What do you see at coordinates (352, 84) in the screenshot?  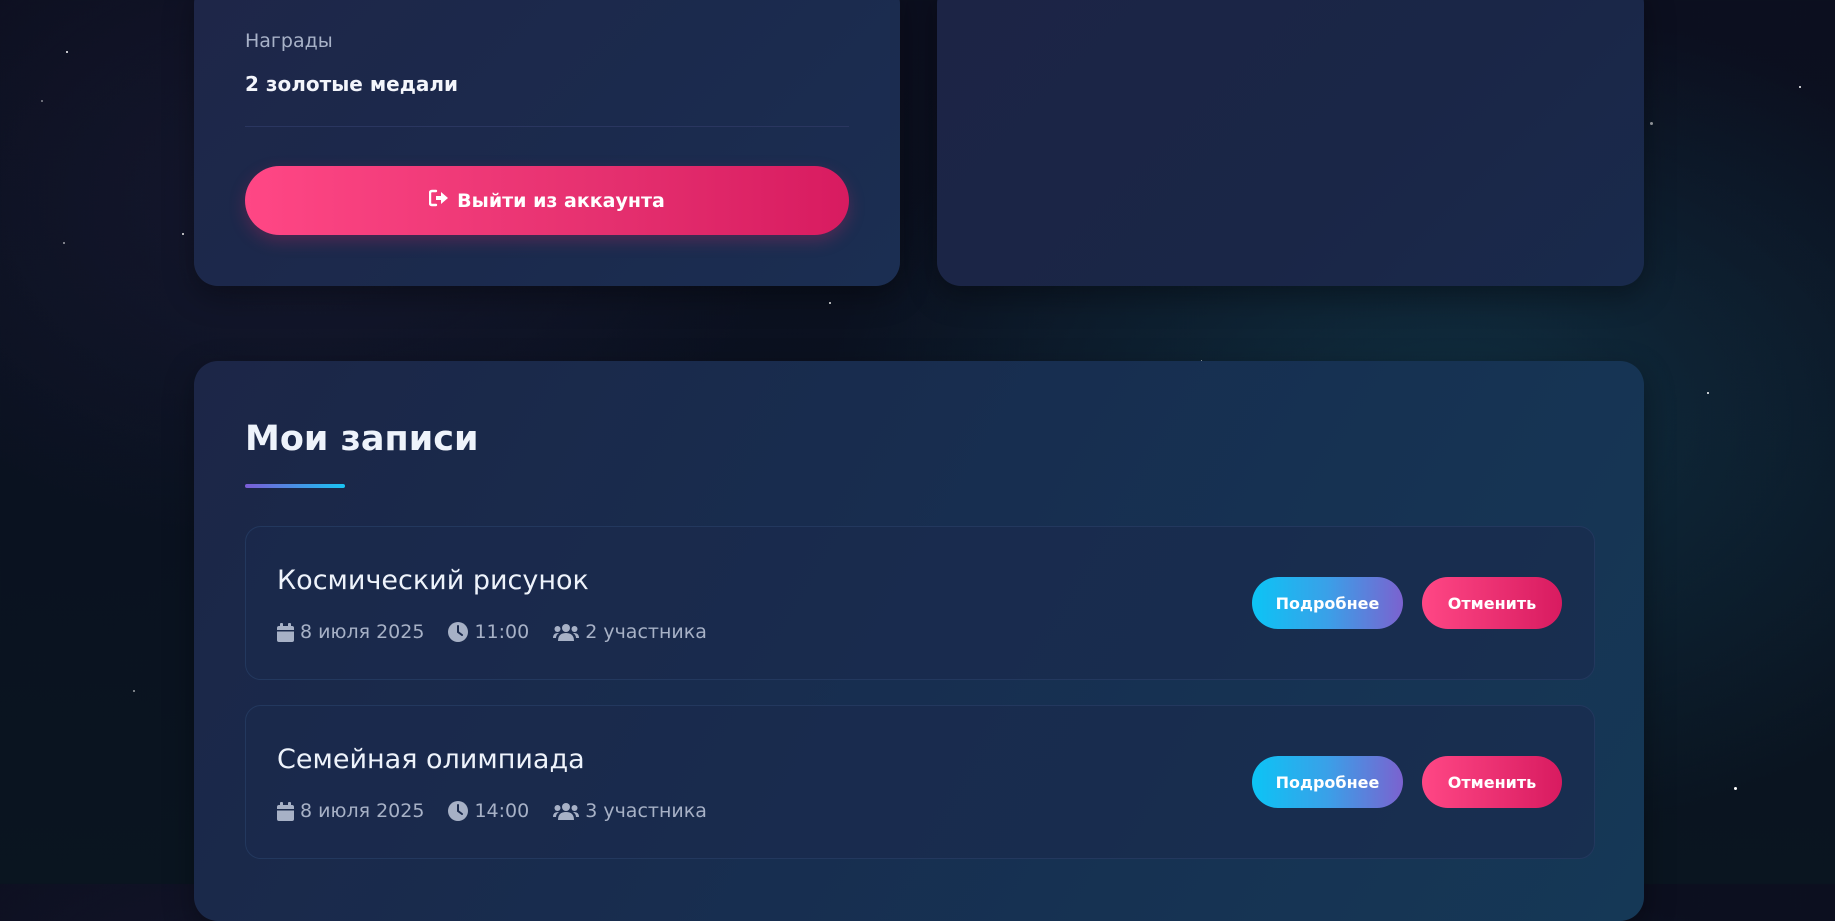 I see `awards-value: 2 золотые медали` at bounding box center [352, 84].